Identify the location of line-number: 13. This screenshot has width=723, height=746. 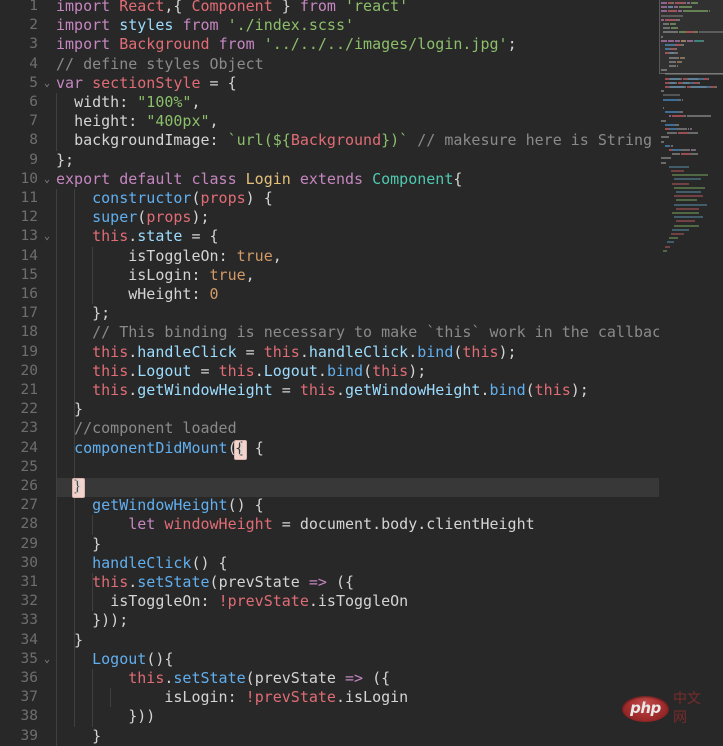
(29, 236).